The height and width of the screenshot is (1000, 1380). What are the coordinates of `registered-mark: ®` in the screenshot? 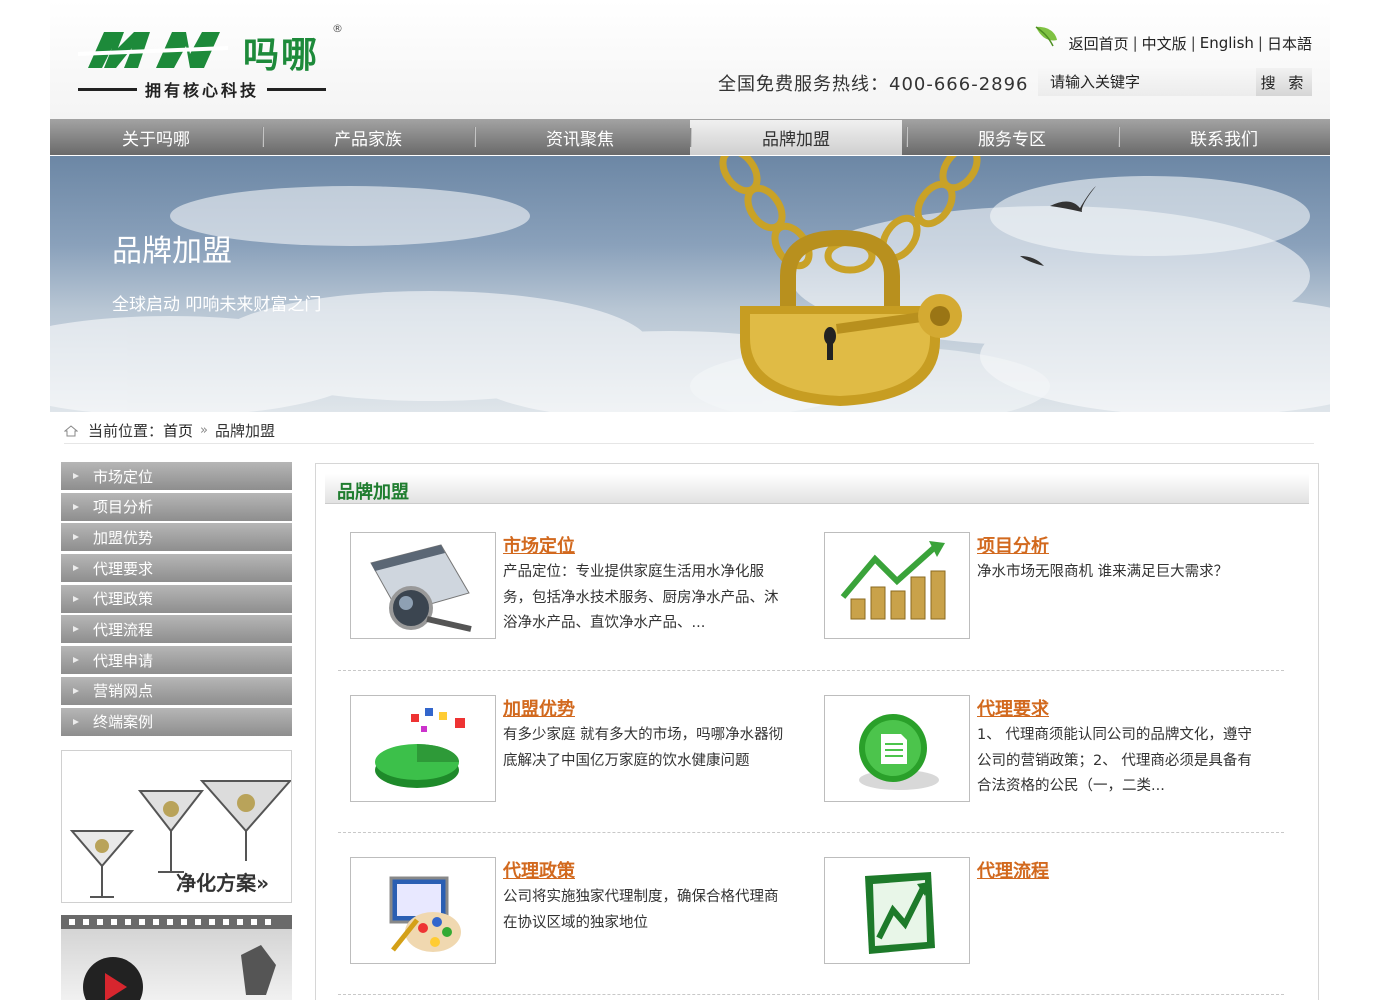 It's located at (337, 28).